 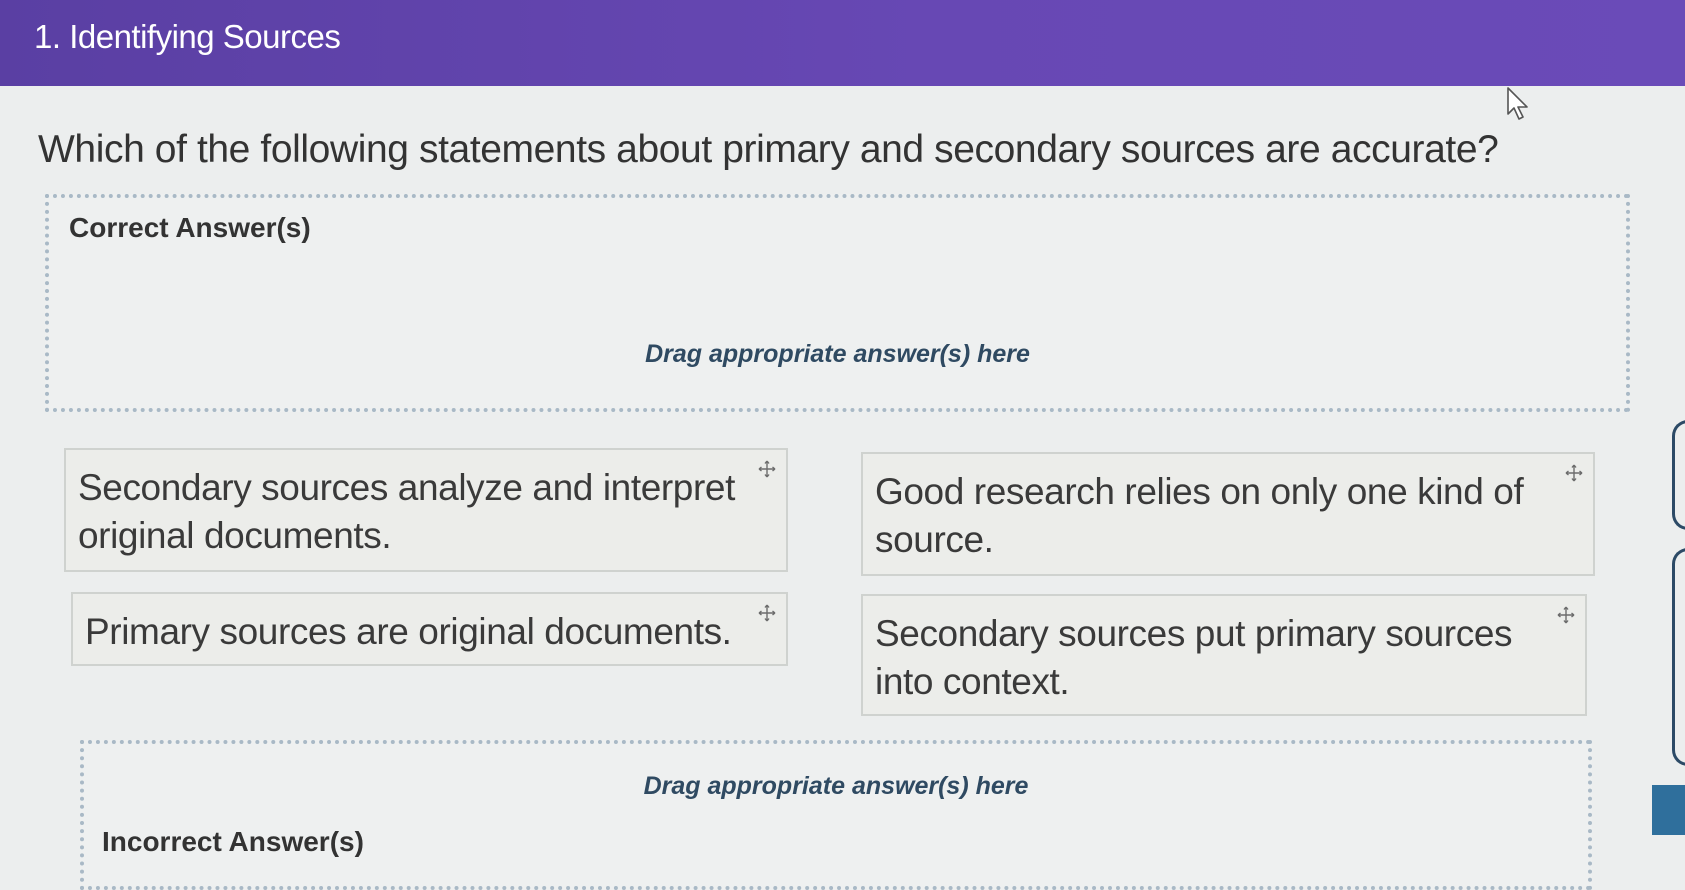 I want to click on answer-card-primary-original: Primary sources are original documents., so click(x=429, y=629).